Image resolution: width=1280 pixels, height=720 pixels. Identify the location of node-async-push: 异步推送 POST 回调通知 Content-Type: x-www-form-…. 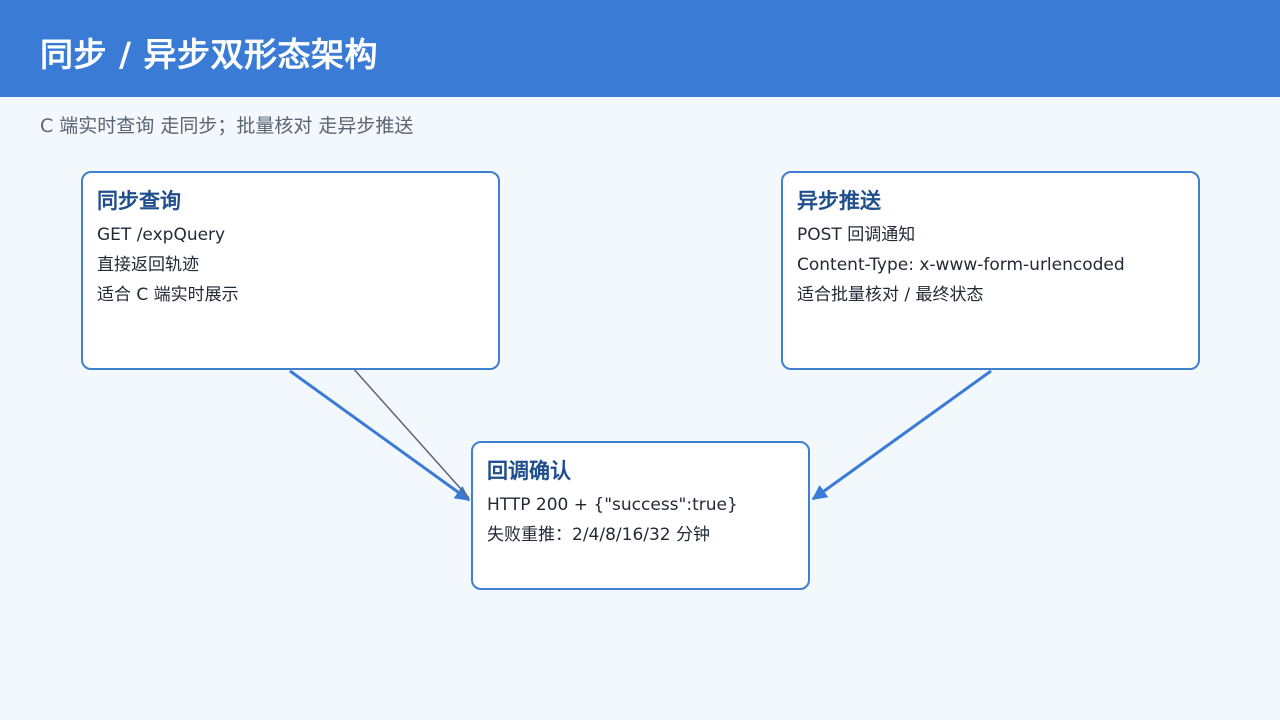
(990, 270).